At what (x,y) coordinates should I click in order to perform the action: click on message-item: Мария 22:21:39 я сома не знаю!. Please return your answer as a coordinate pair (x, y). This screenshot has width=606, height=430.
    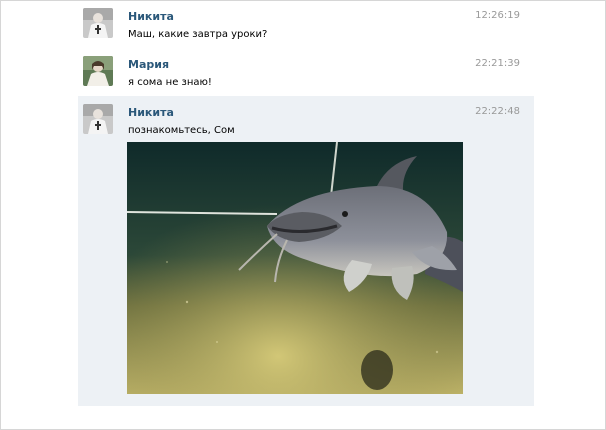
    Looking at the image, I should click on (306, 74).